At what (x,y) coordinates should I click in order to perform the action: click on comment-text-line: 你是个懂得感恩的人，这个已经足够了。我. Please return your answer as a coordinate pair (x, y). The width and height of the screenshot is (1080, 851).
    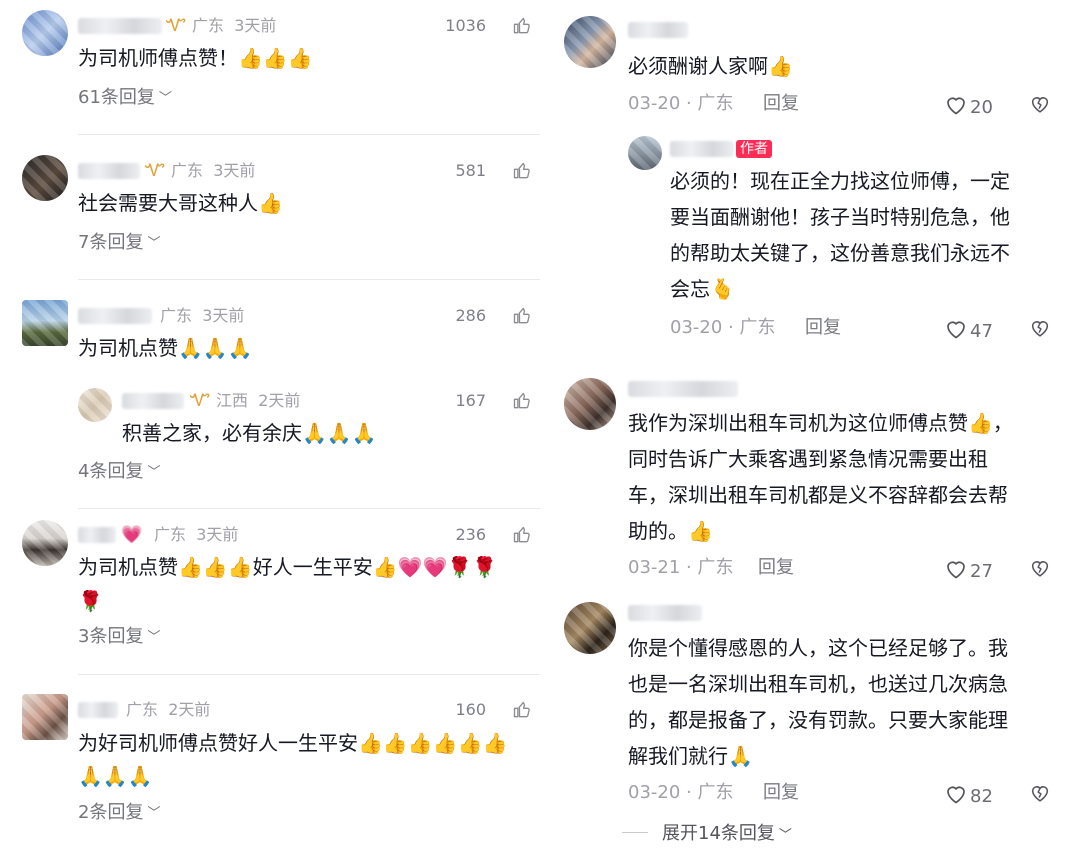
    Looking at the image, I should click on (818, 648).